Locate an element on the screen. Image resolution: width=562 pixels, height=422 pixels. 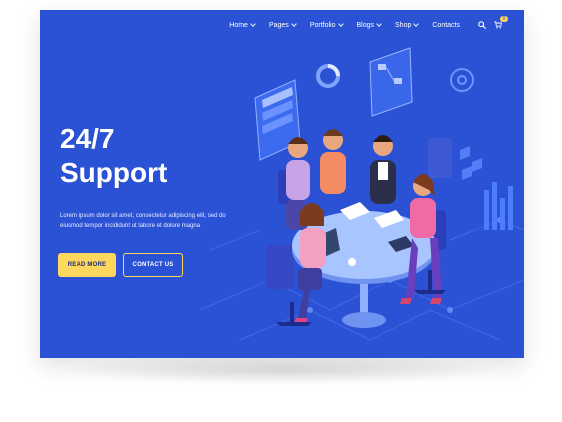
nav-item-label: Shop is located at coordinates (403, 25).